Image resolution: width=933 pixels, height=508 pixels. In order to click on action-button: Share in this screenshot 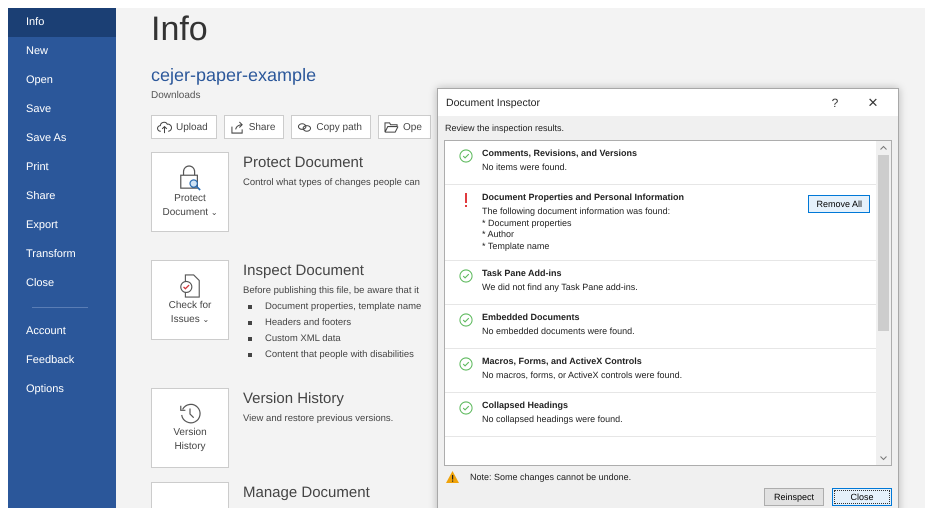, I will do `click(254, 127)`.